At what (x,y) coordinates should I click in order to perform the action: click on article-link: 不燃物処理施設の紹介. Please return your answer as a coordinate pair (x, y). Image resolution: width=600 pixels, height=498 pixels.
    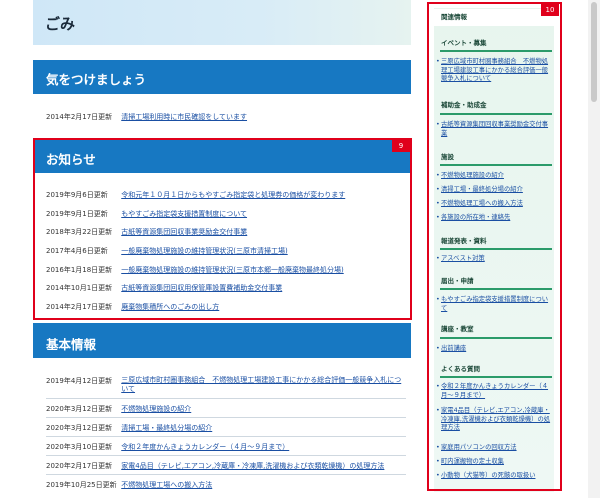
    Looking at the image, I should click on (156, 409).